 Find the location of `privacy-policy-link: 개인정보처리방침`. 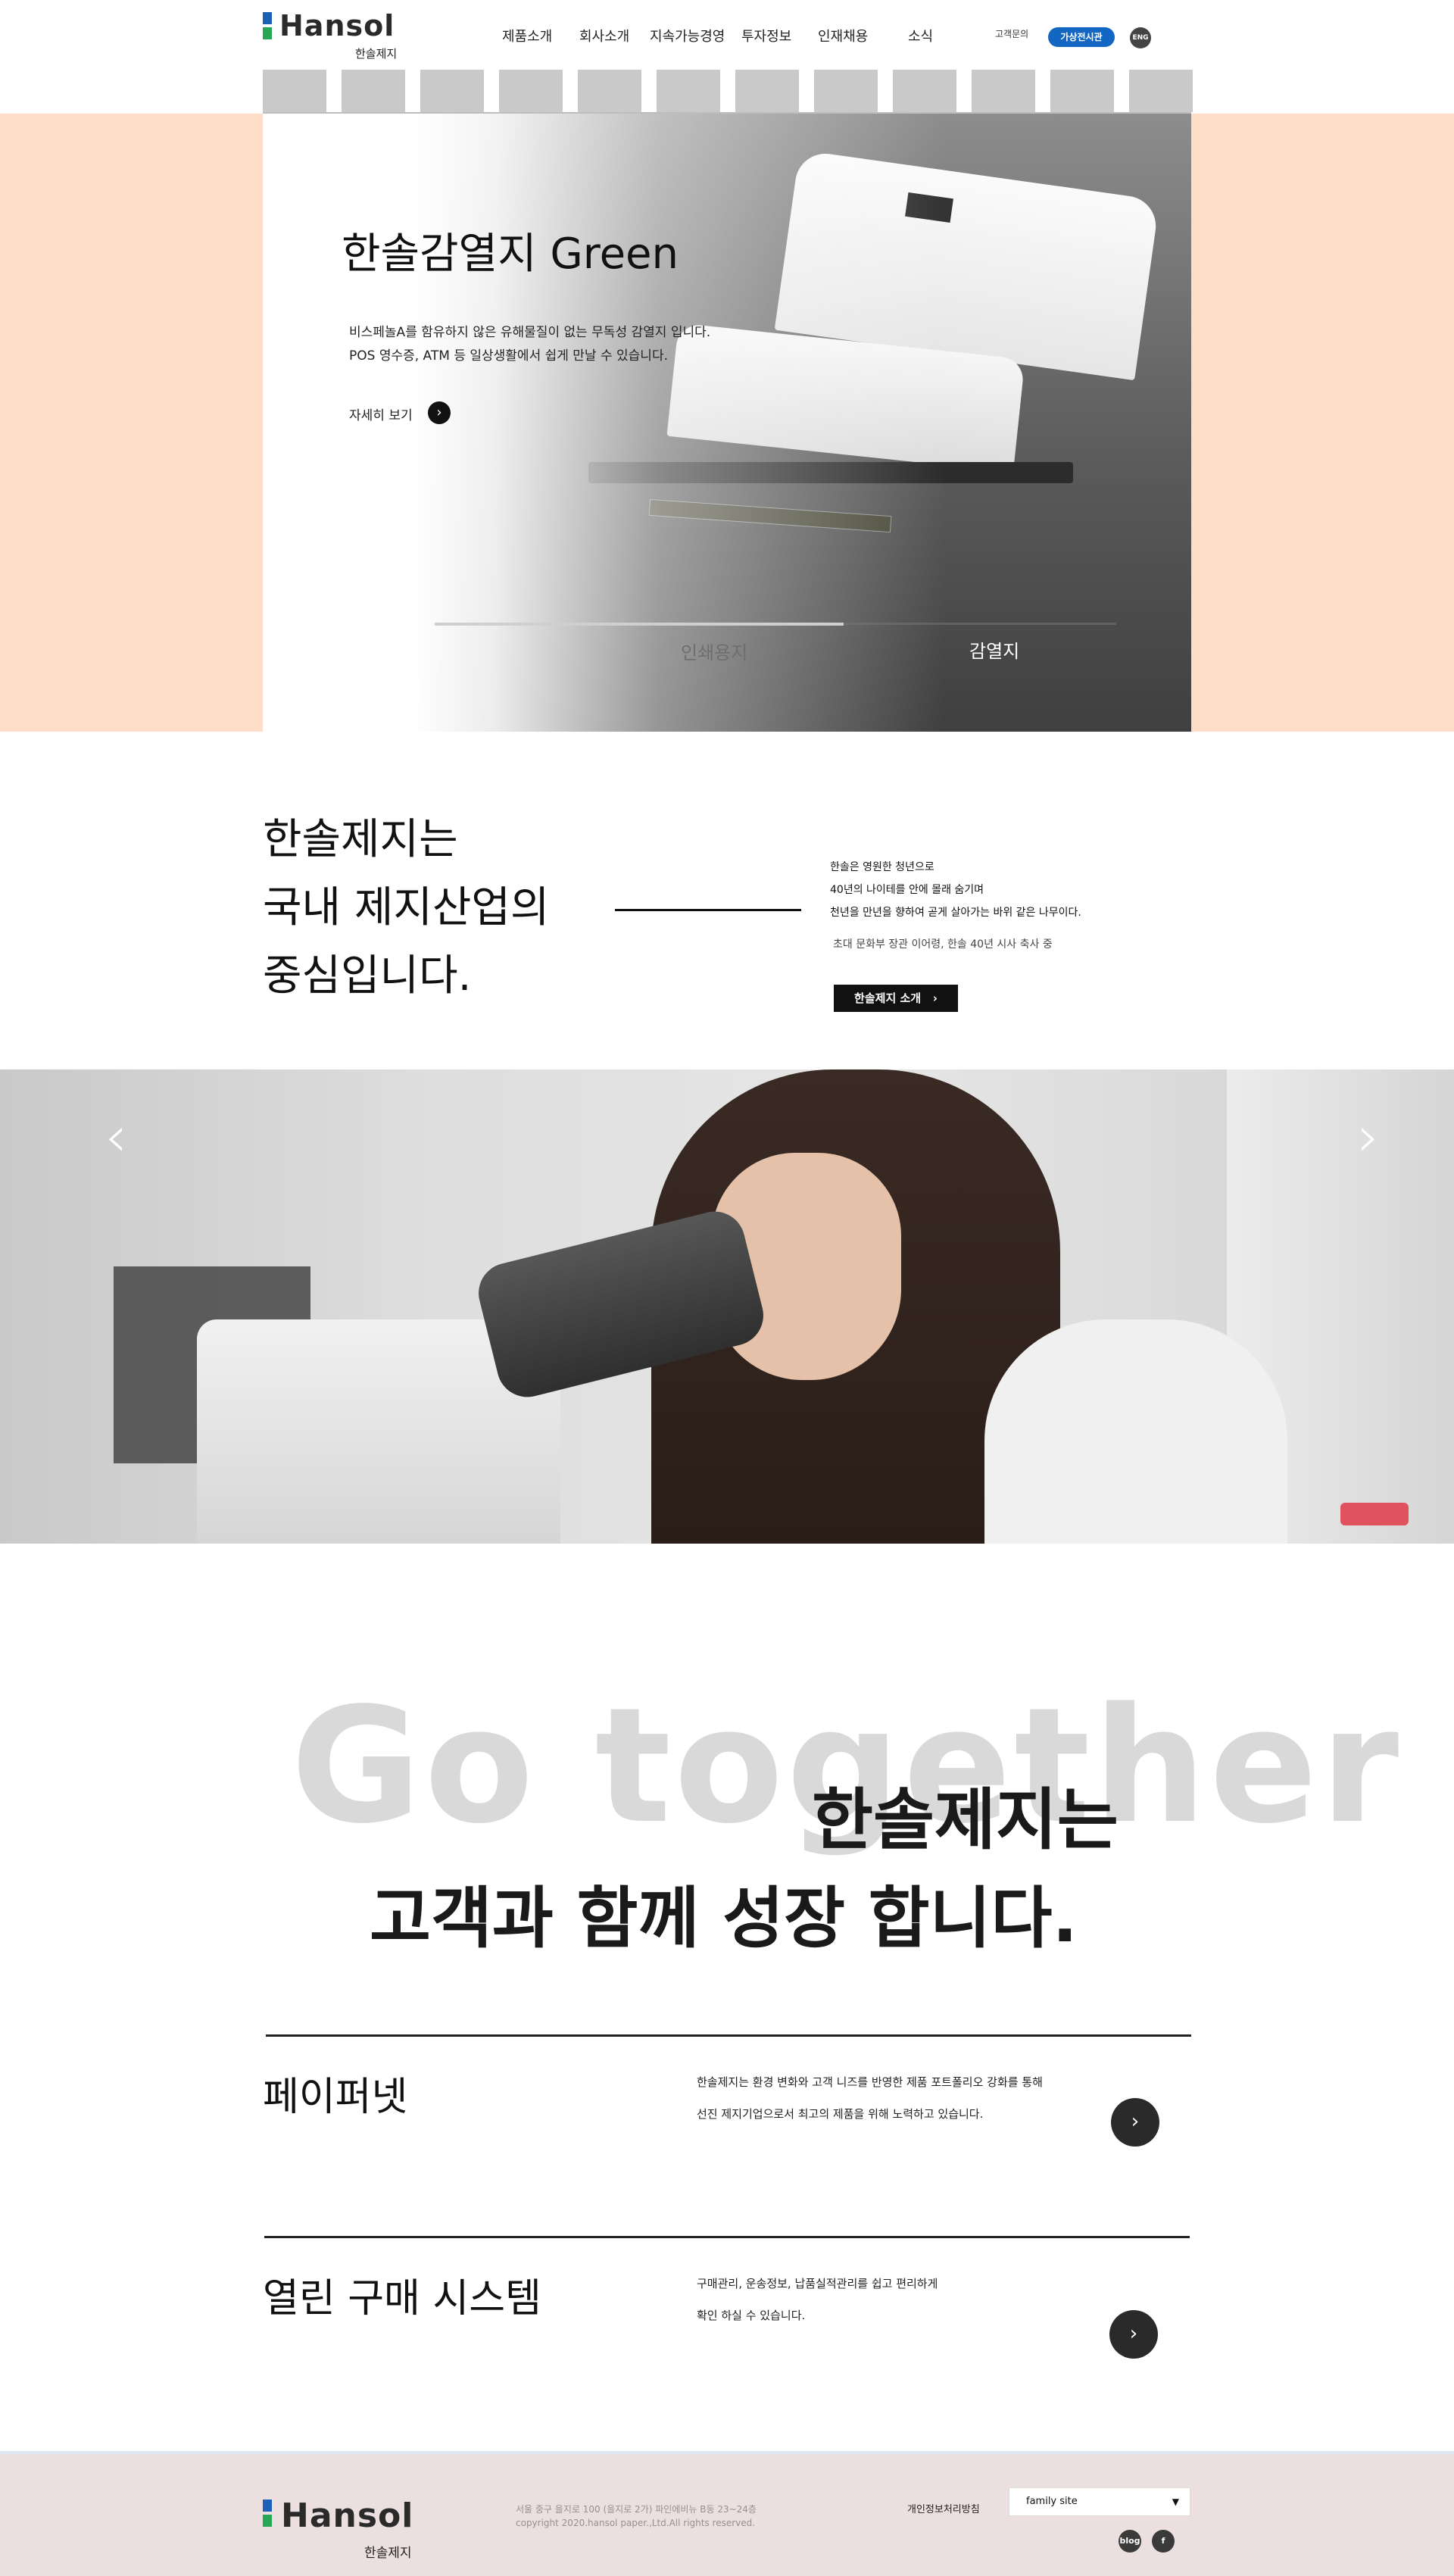

privacy-policy-link: 개인정보처리방침 is located at coordinates (943, 2508).